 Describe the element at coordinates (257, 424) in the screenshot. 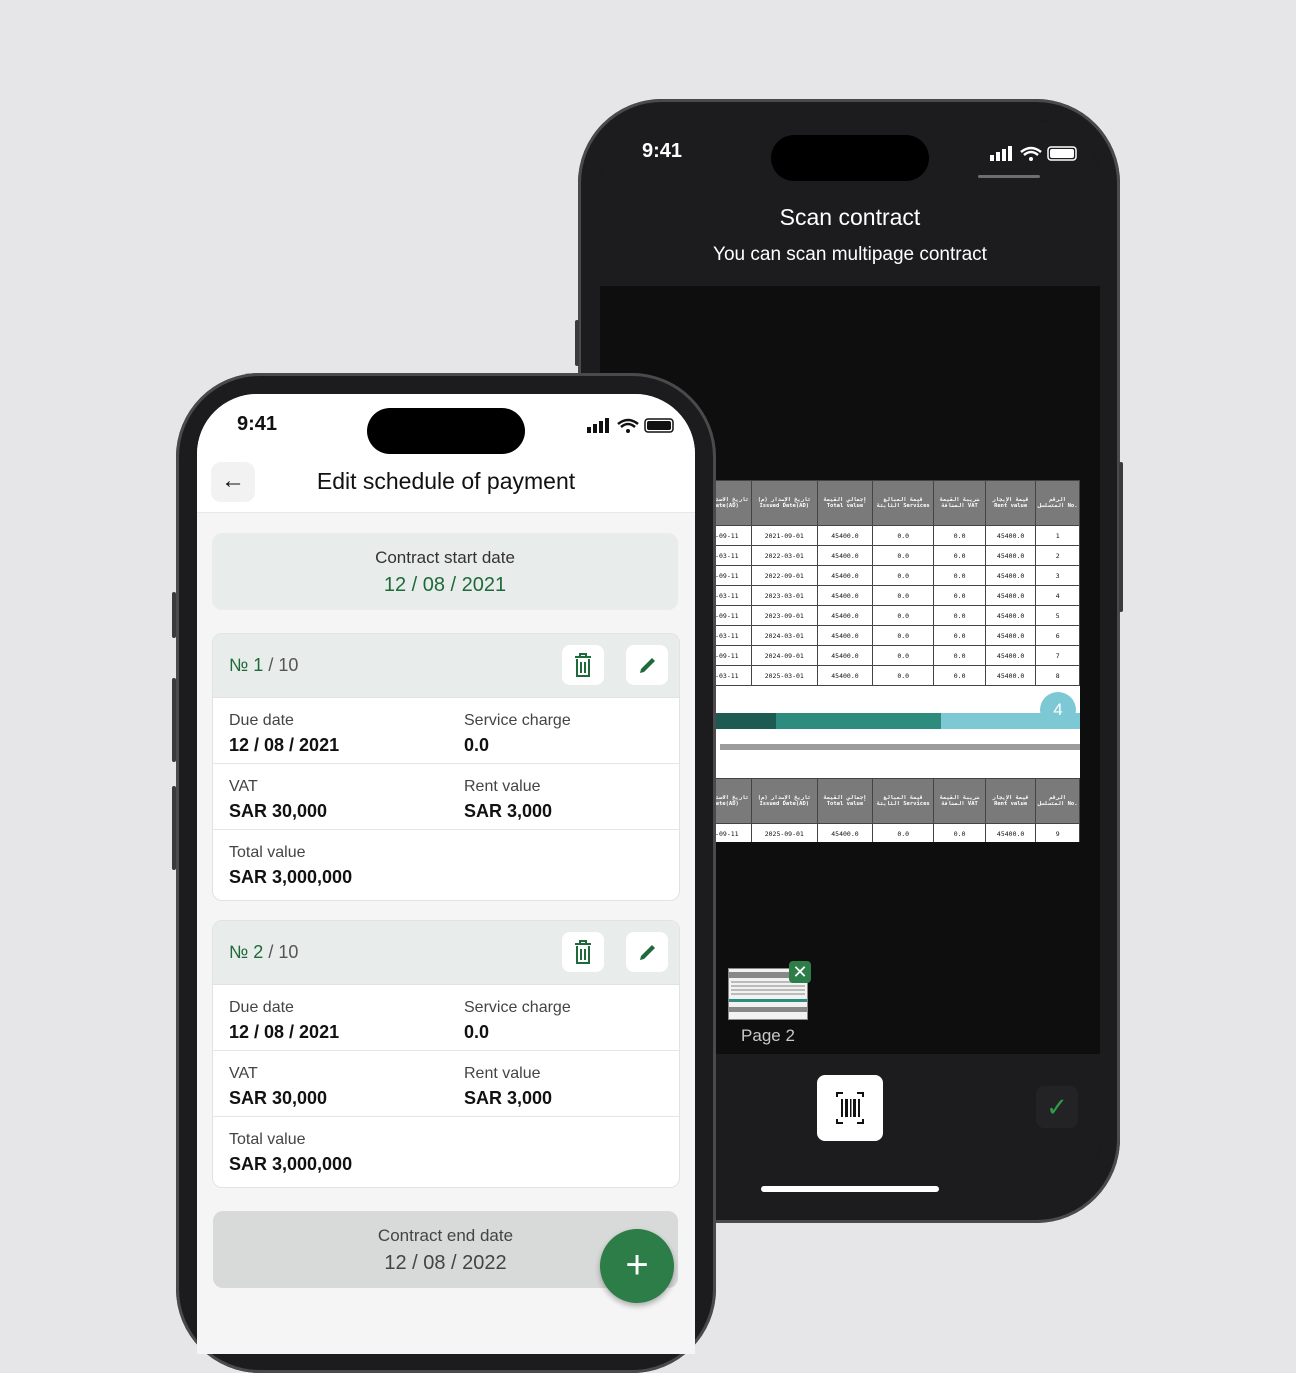

I see `status-time: 9:41` at that location.